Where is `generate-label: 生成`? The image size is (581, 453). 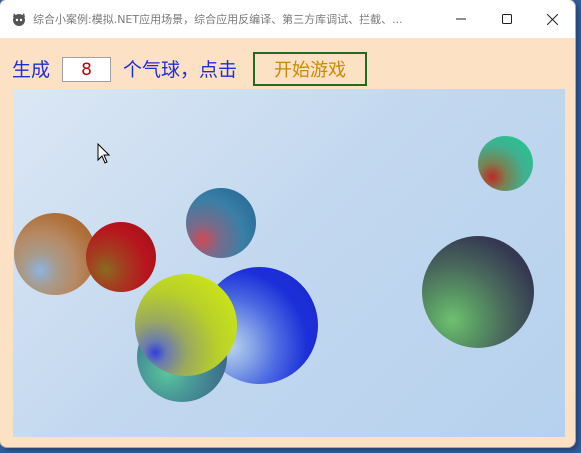
generate-label: 生成 is located at coordinates (31, 70).